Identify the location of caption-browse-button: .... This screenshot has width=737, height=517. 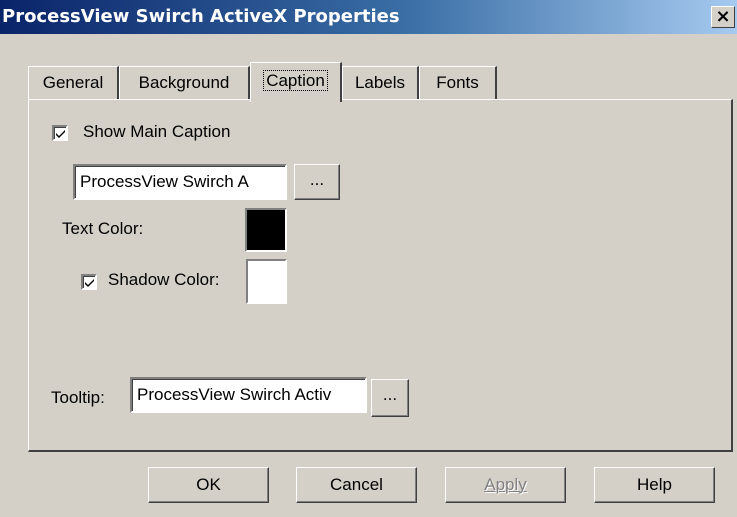
(317, 182).